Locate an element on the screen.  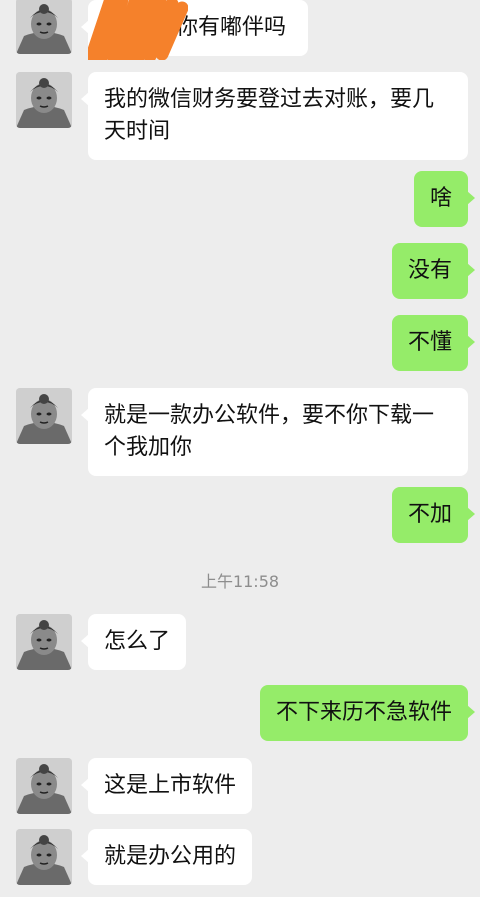
redaction-scribble-icon is located at coordinates (138, 30).